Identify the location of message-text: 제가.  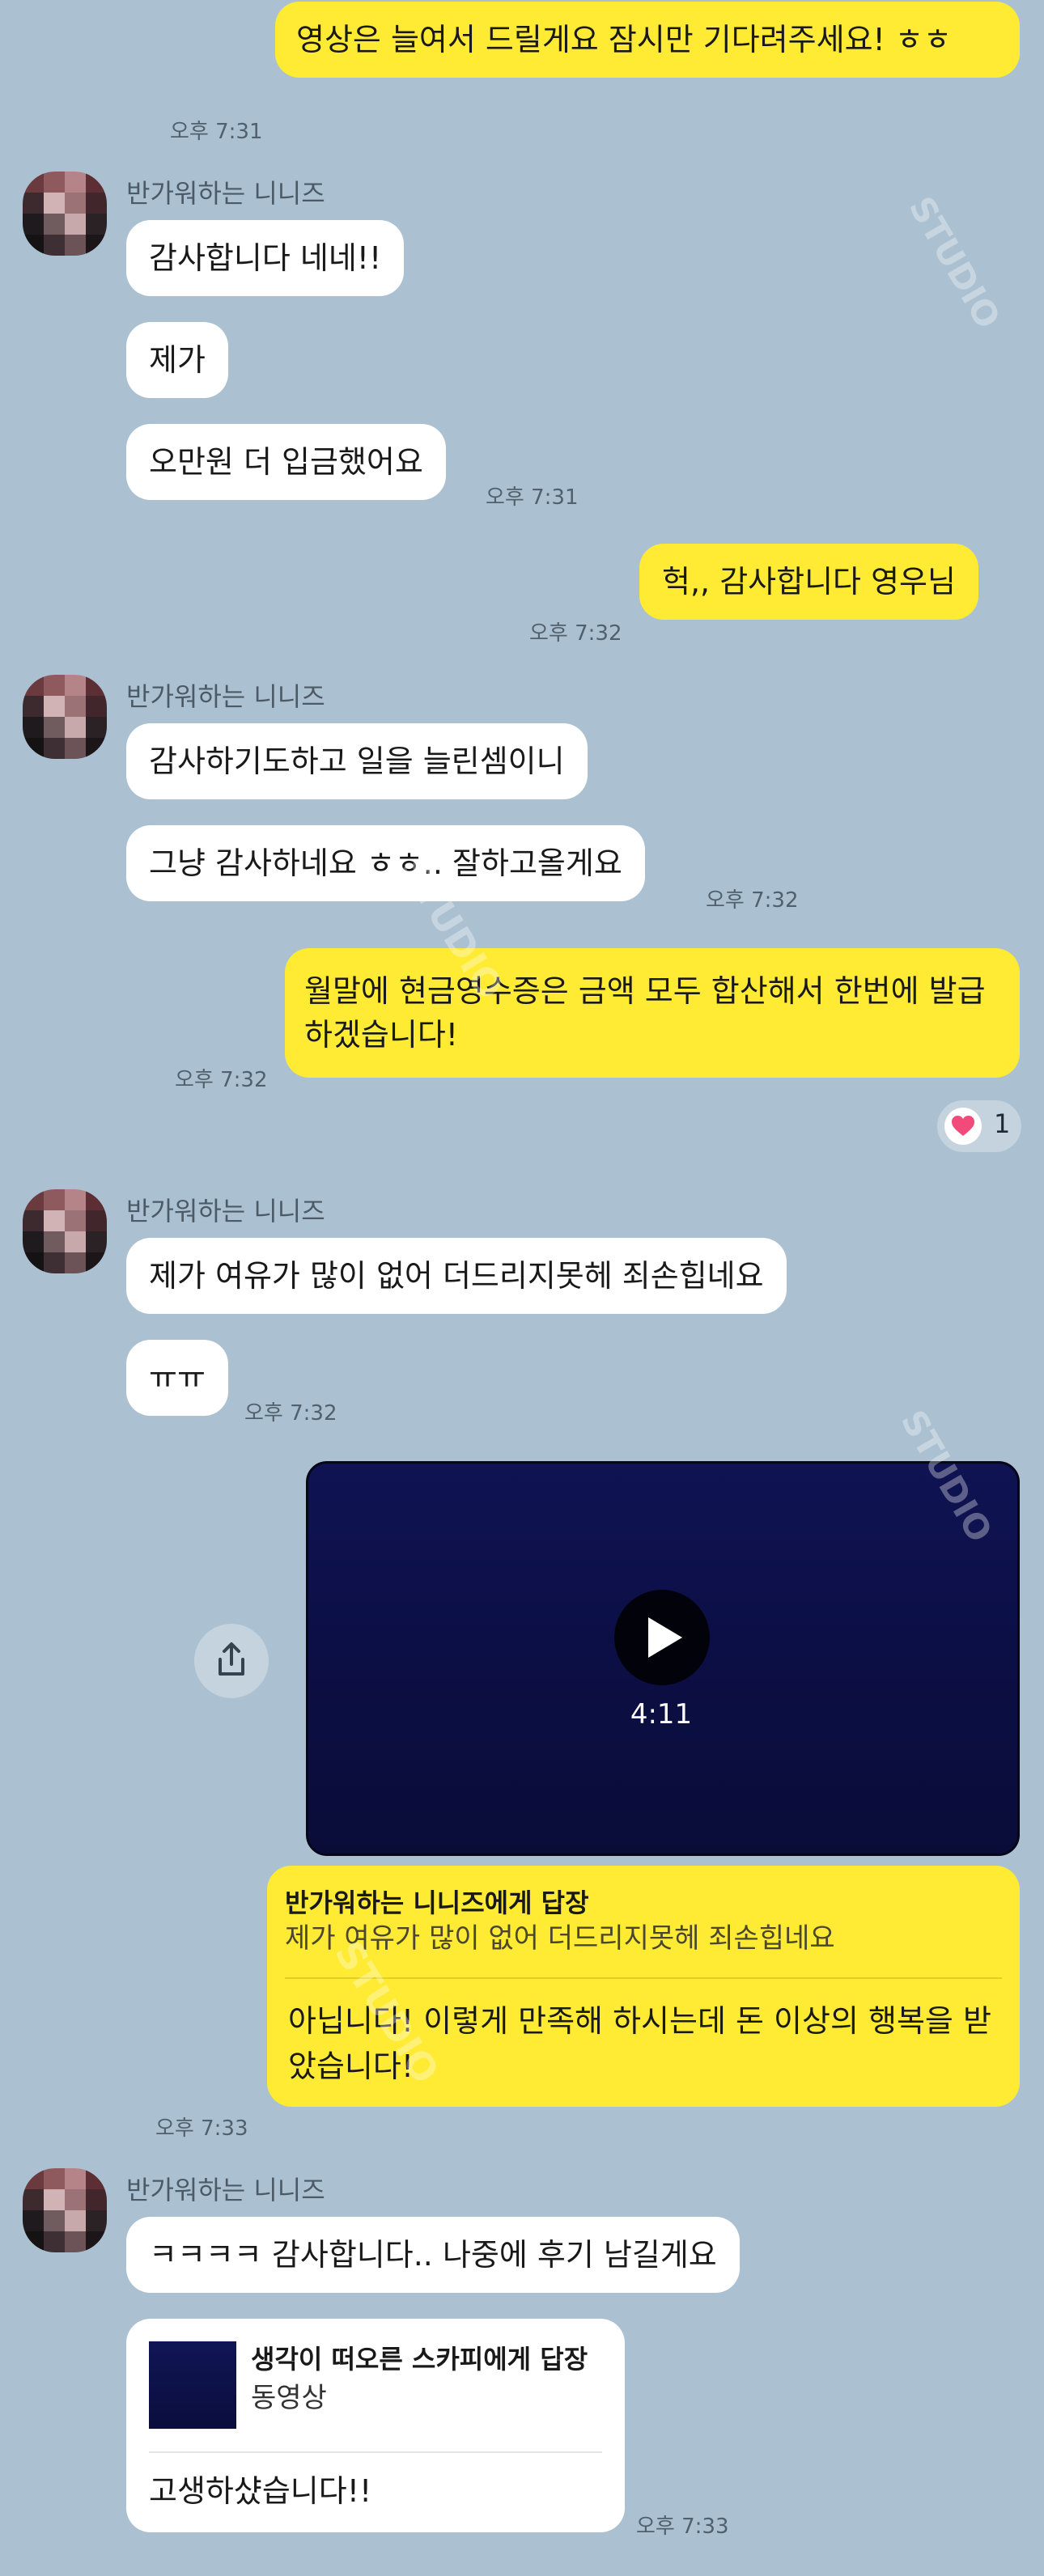
(177, 360).